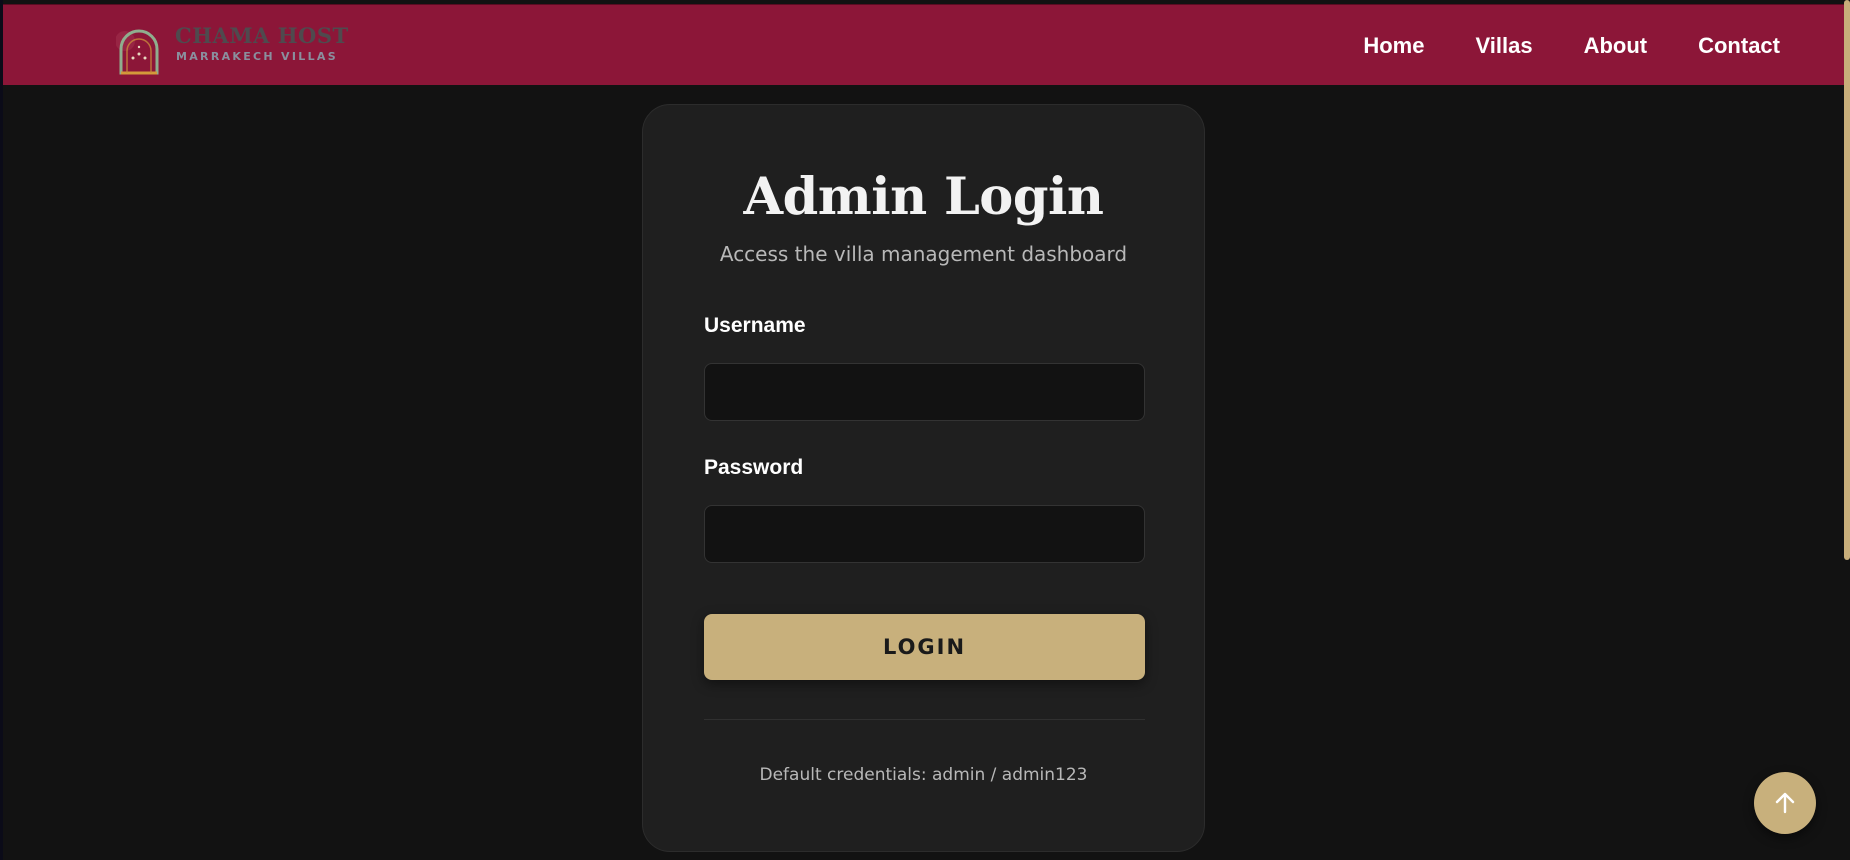  What do you see at coordinates (1503, 46) in the screenshot?
I see `nav-villas-link: Villas` at bounding box center [1503, 46].